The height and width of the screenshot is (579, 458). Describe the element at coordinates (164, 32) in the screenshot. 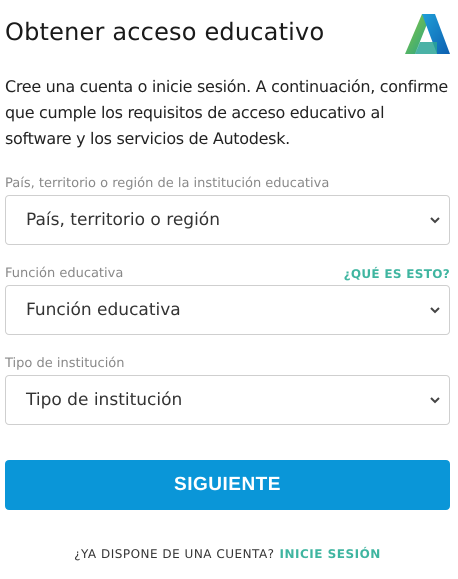

I see `page-title: Obtener acceso educativo` at that location.